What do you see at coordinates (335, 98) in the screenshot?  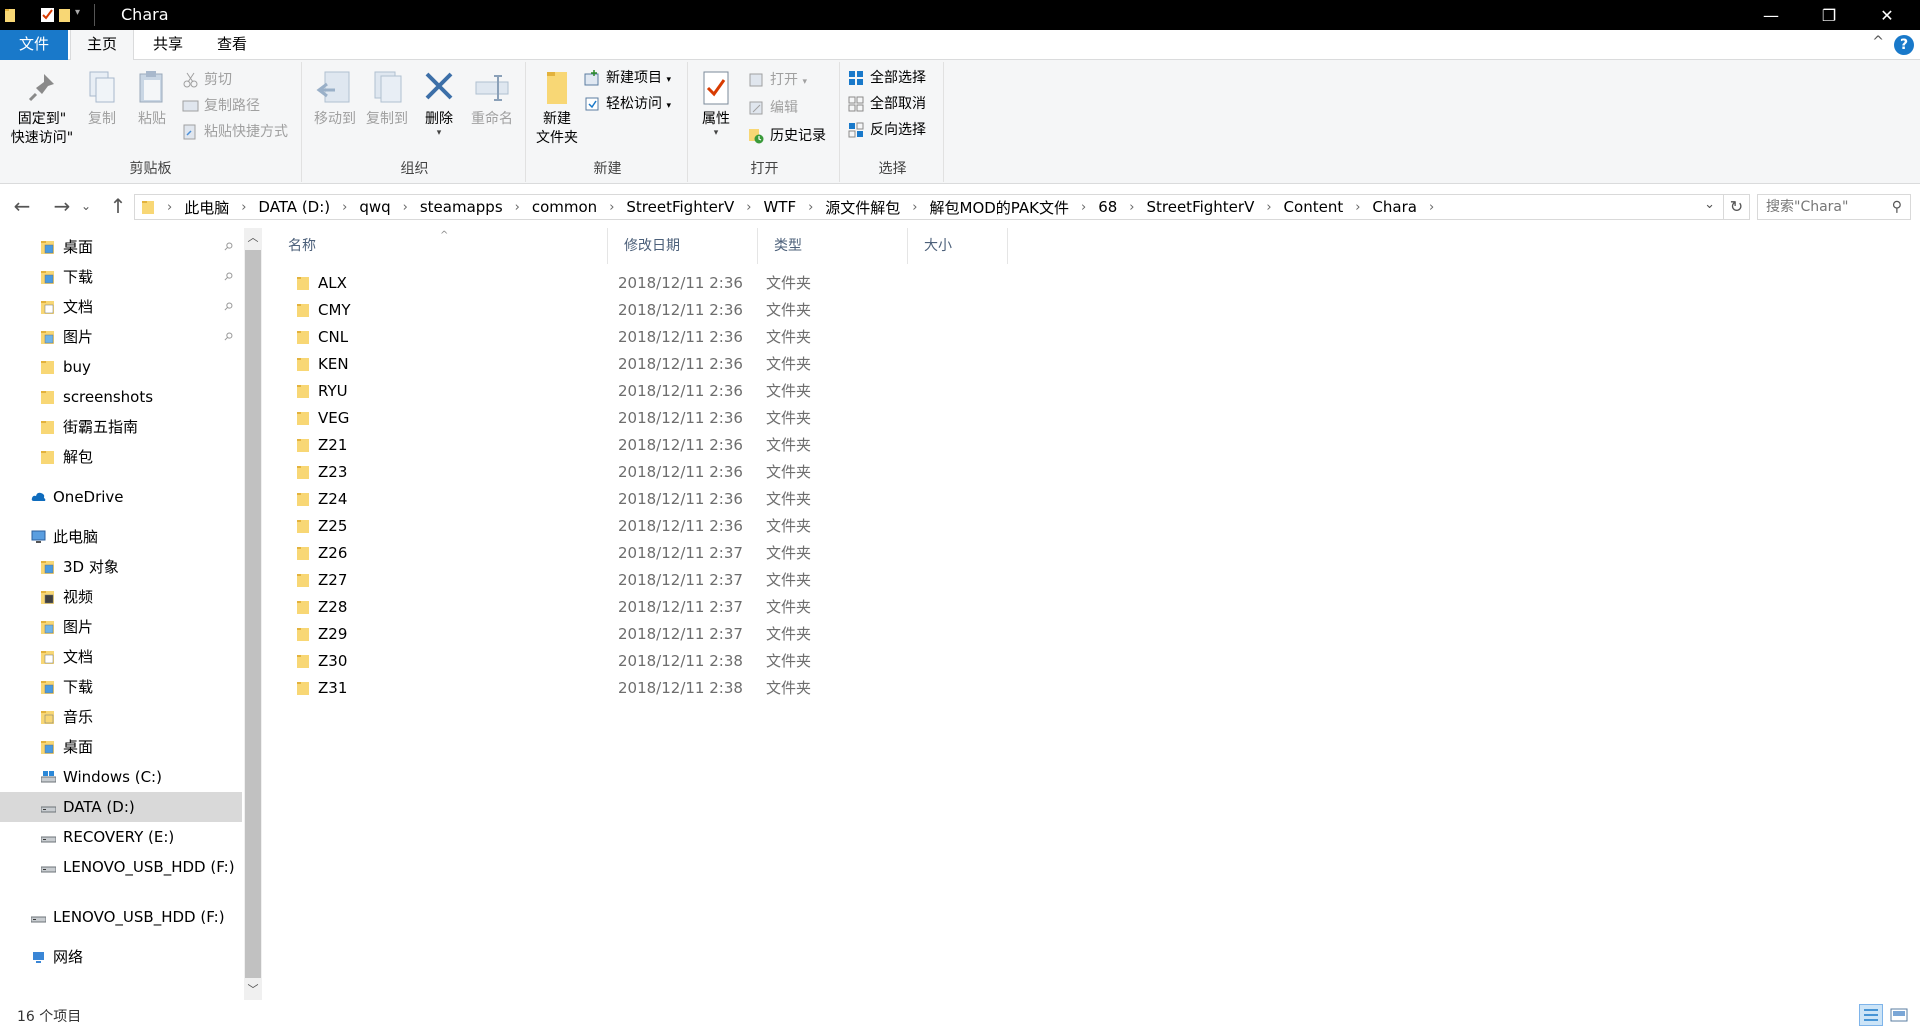 I see `move-to-button: 移动到` at bounding box center [335, 98].